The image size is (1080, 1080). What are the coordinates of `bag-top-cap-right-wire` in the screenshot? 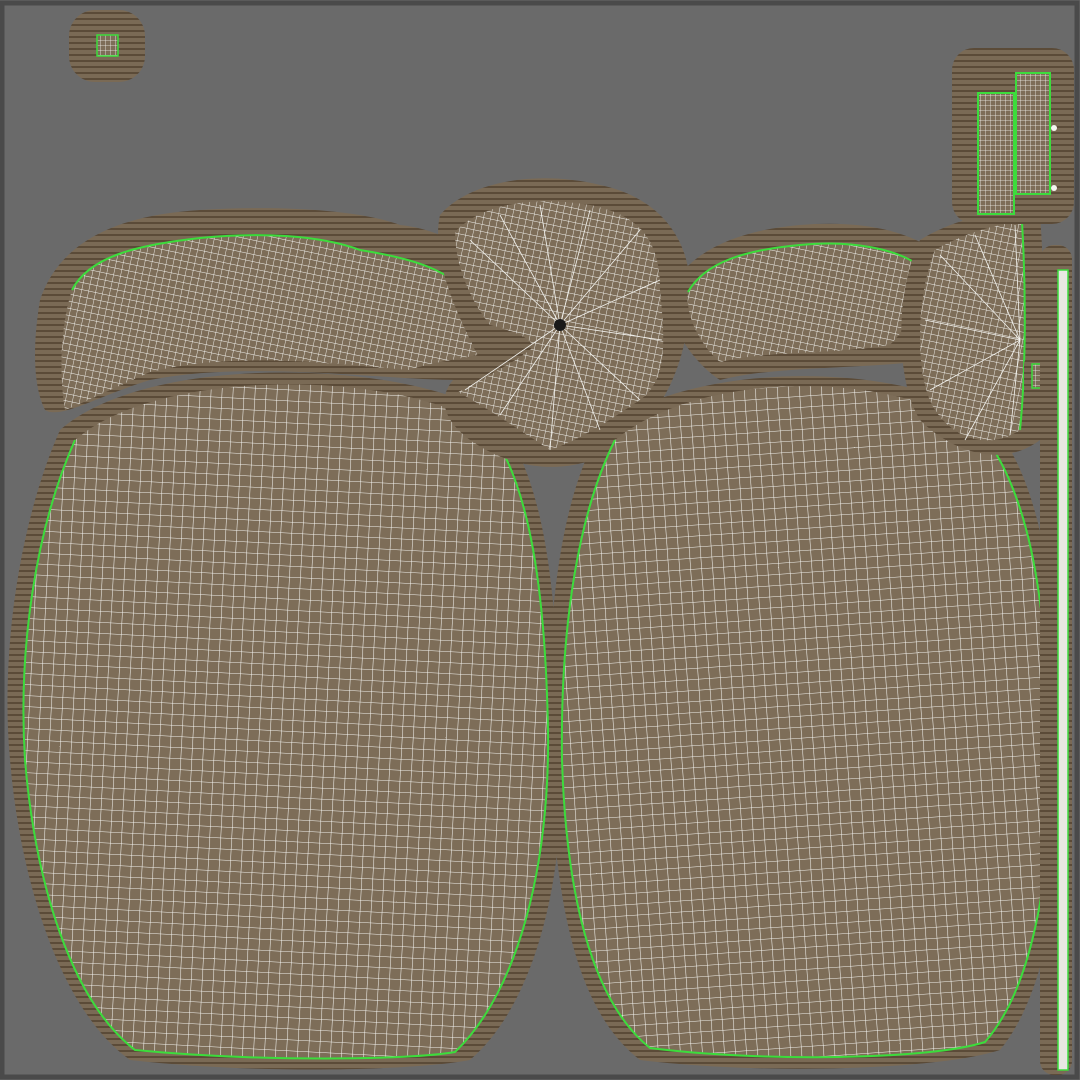 It's located at (972, 331).